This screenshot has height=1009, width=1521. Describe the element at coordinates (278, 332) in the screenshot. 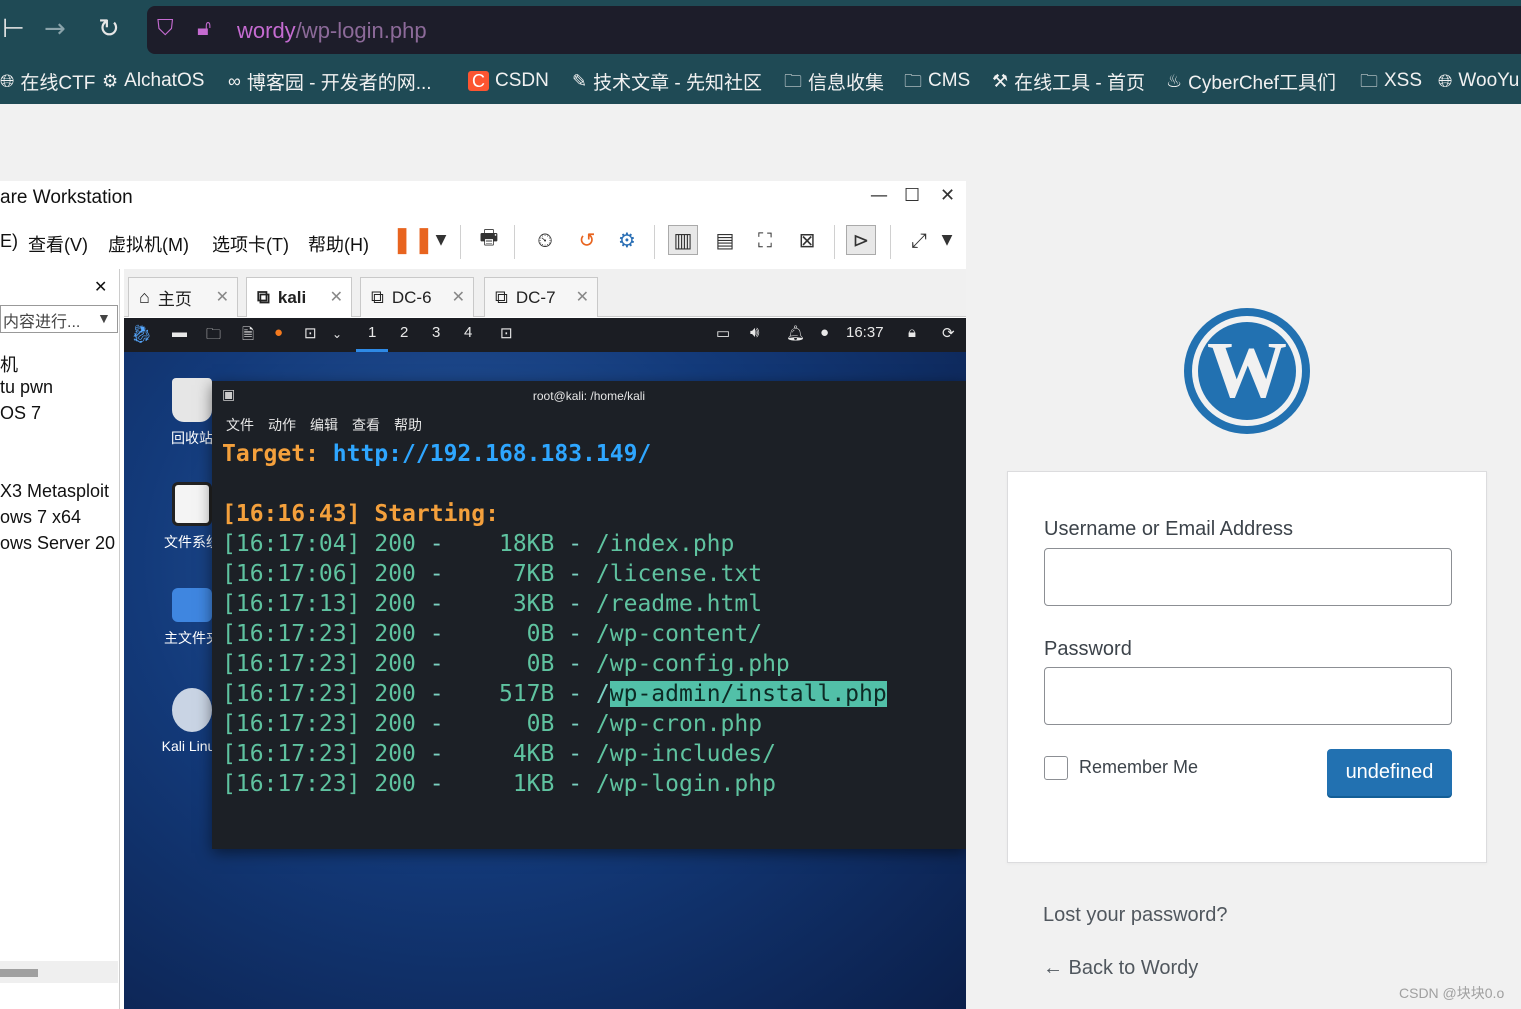

I see `firefox-icon: ●` at that location.